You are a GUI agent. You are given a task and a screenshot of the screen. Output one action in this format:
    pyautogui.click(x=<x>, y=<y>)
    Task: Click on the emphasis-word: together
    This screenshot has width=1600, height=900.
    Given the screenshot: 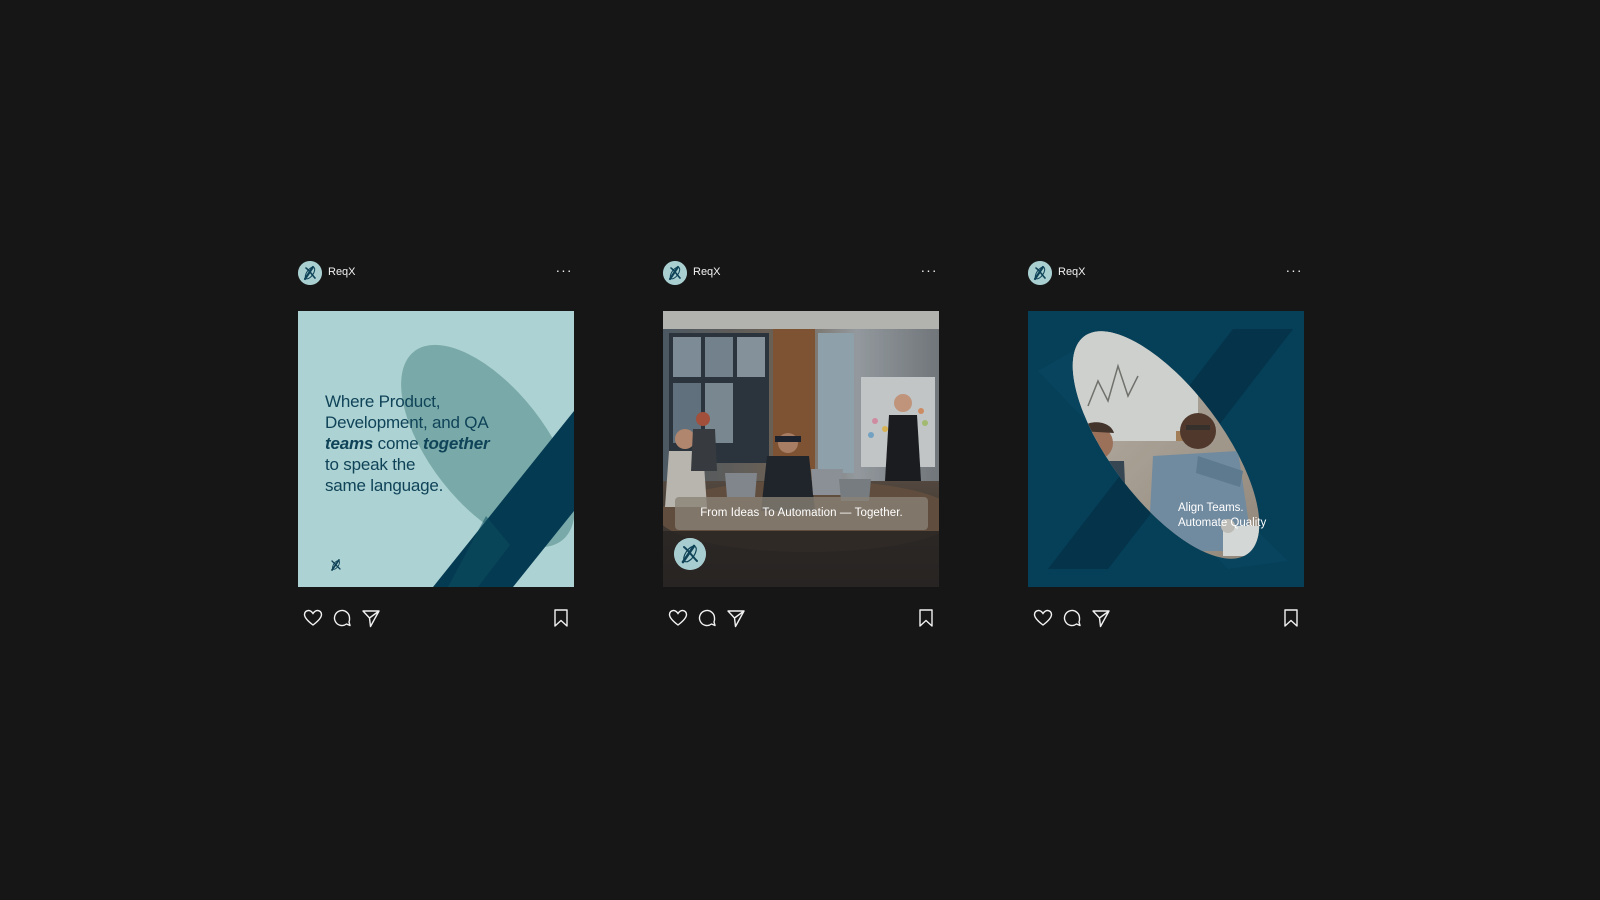 What is the action you would take?
    pyautogui.click(x=456, y=443)
    